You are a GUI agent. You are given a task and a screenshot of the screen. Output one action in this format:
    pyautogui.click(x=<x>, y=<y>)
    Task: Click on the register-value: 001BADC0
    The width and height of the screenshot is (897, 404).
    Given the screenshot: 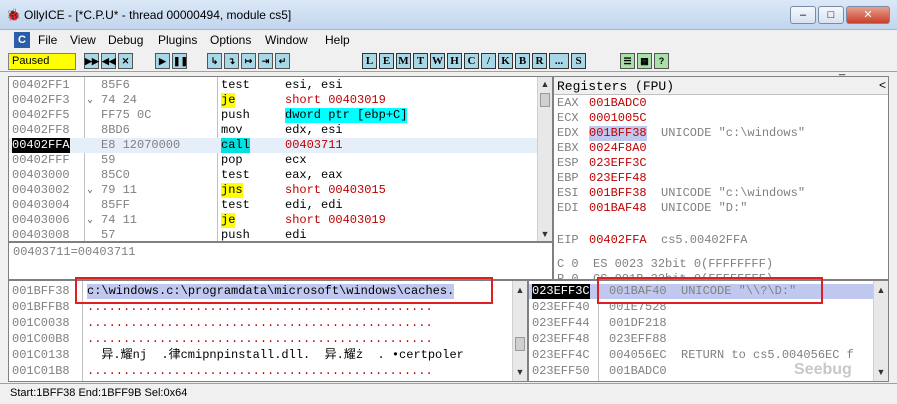 What is the action you would take?
    pyautogui.click(x=618, y=103)
    